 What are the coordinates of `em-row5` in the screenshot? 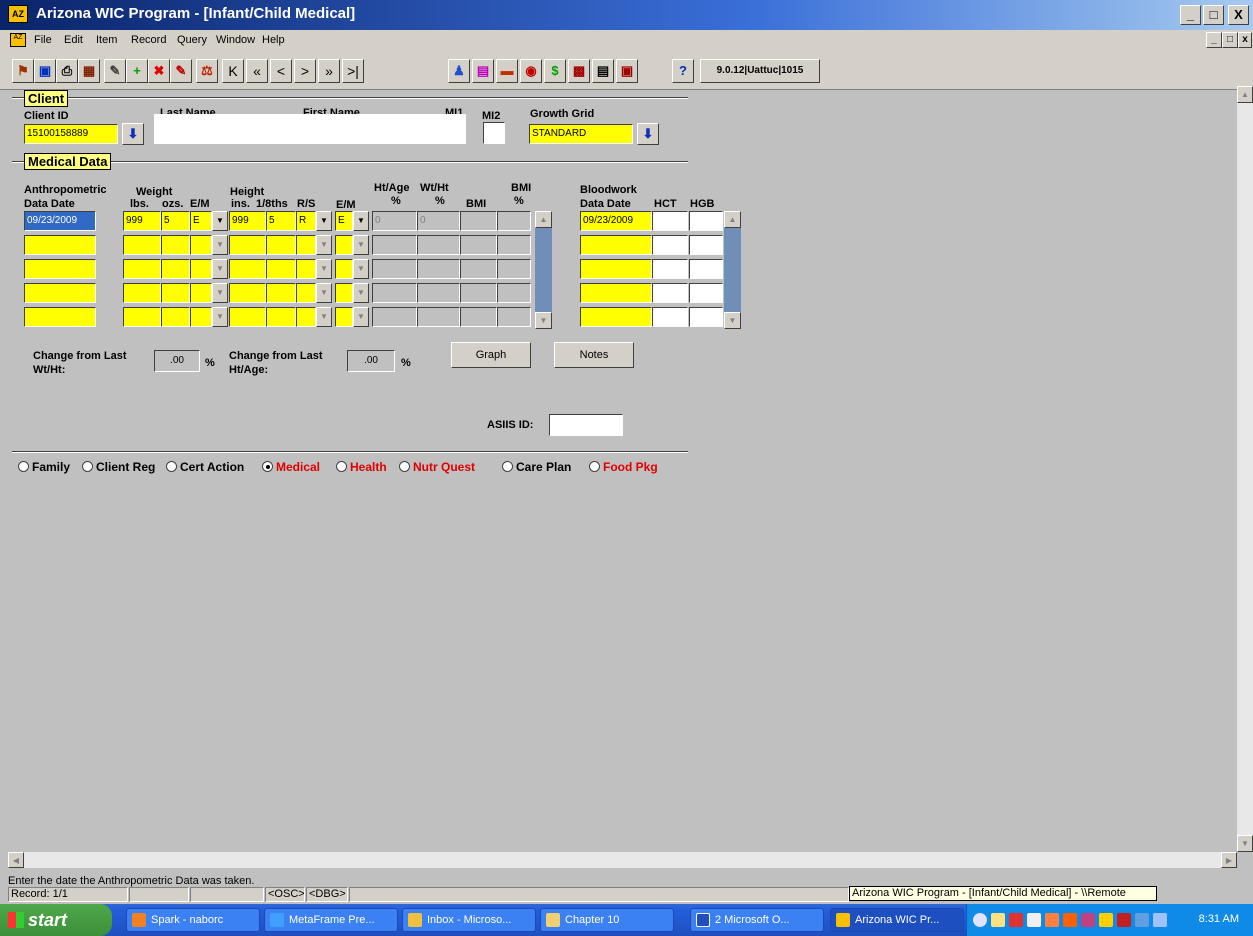 It's located at (201, 317).